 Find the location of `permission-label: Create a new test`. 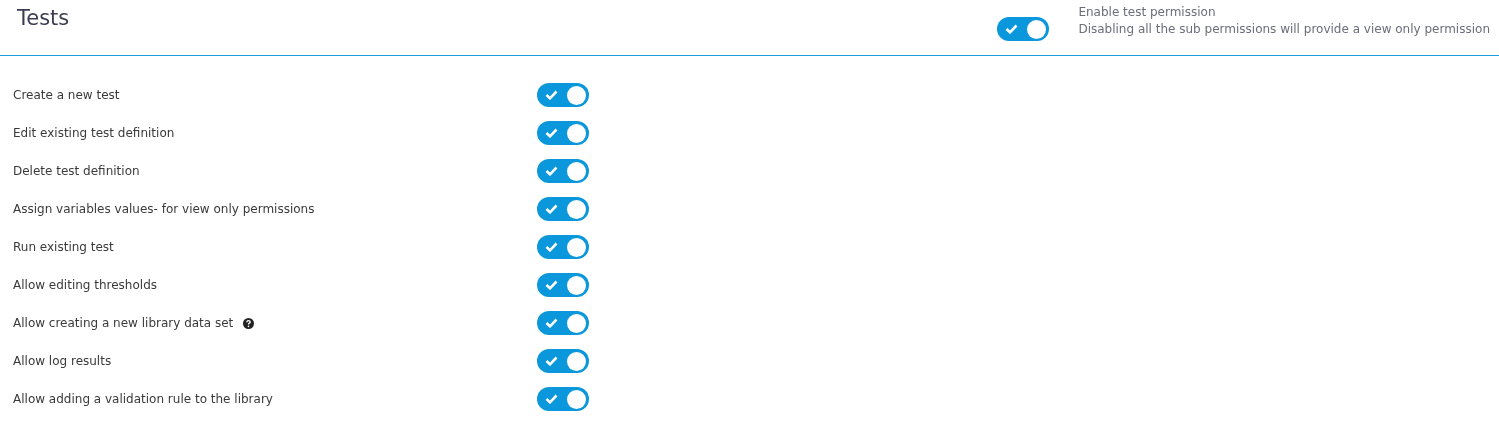

permission-label: Create a new test is located at coordinates (66, 95).